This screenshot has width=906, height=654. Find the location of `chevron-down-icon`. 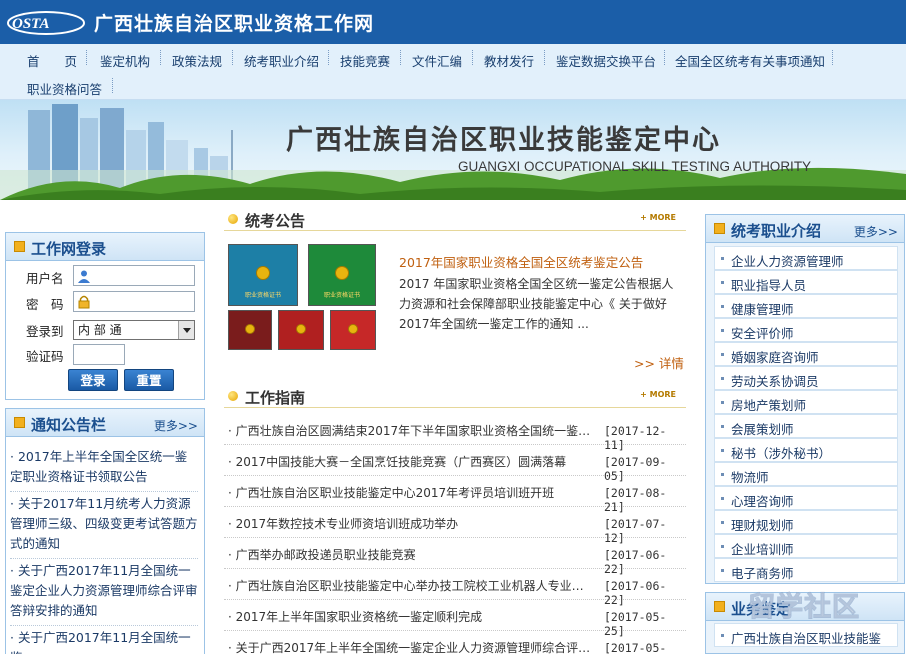

chevron-down-icon is located at coordinates (186, 330).